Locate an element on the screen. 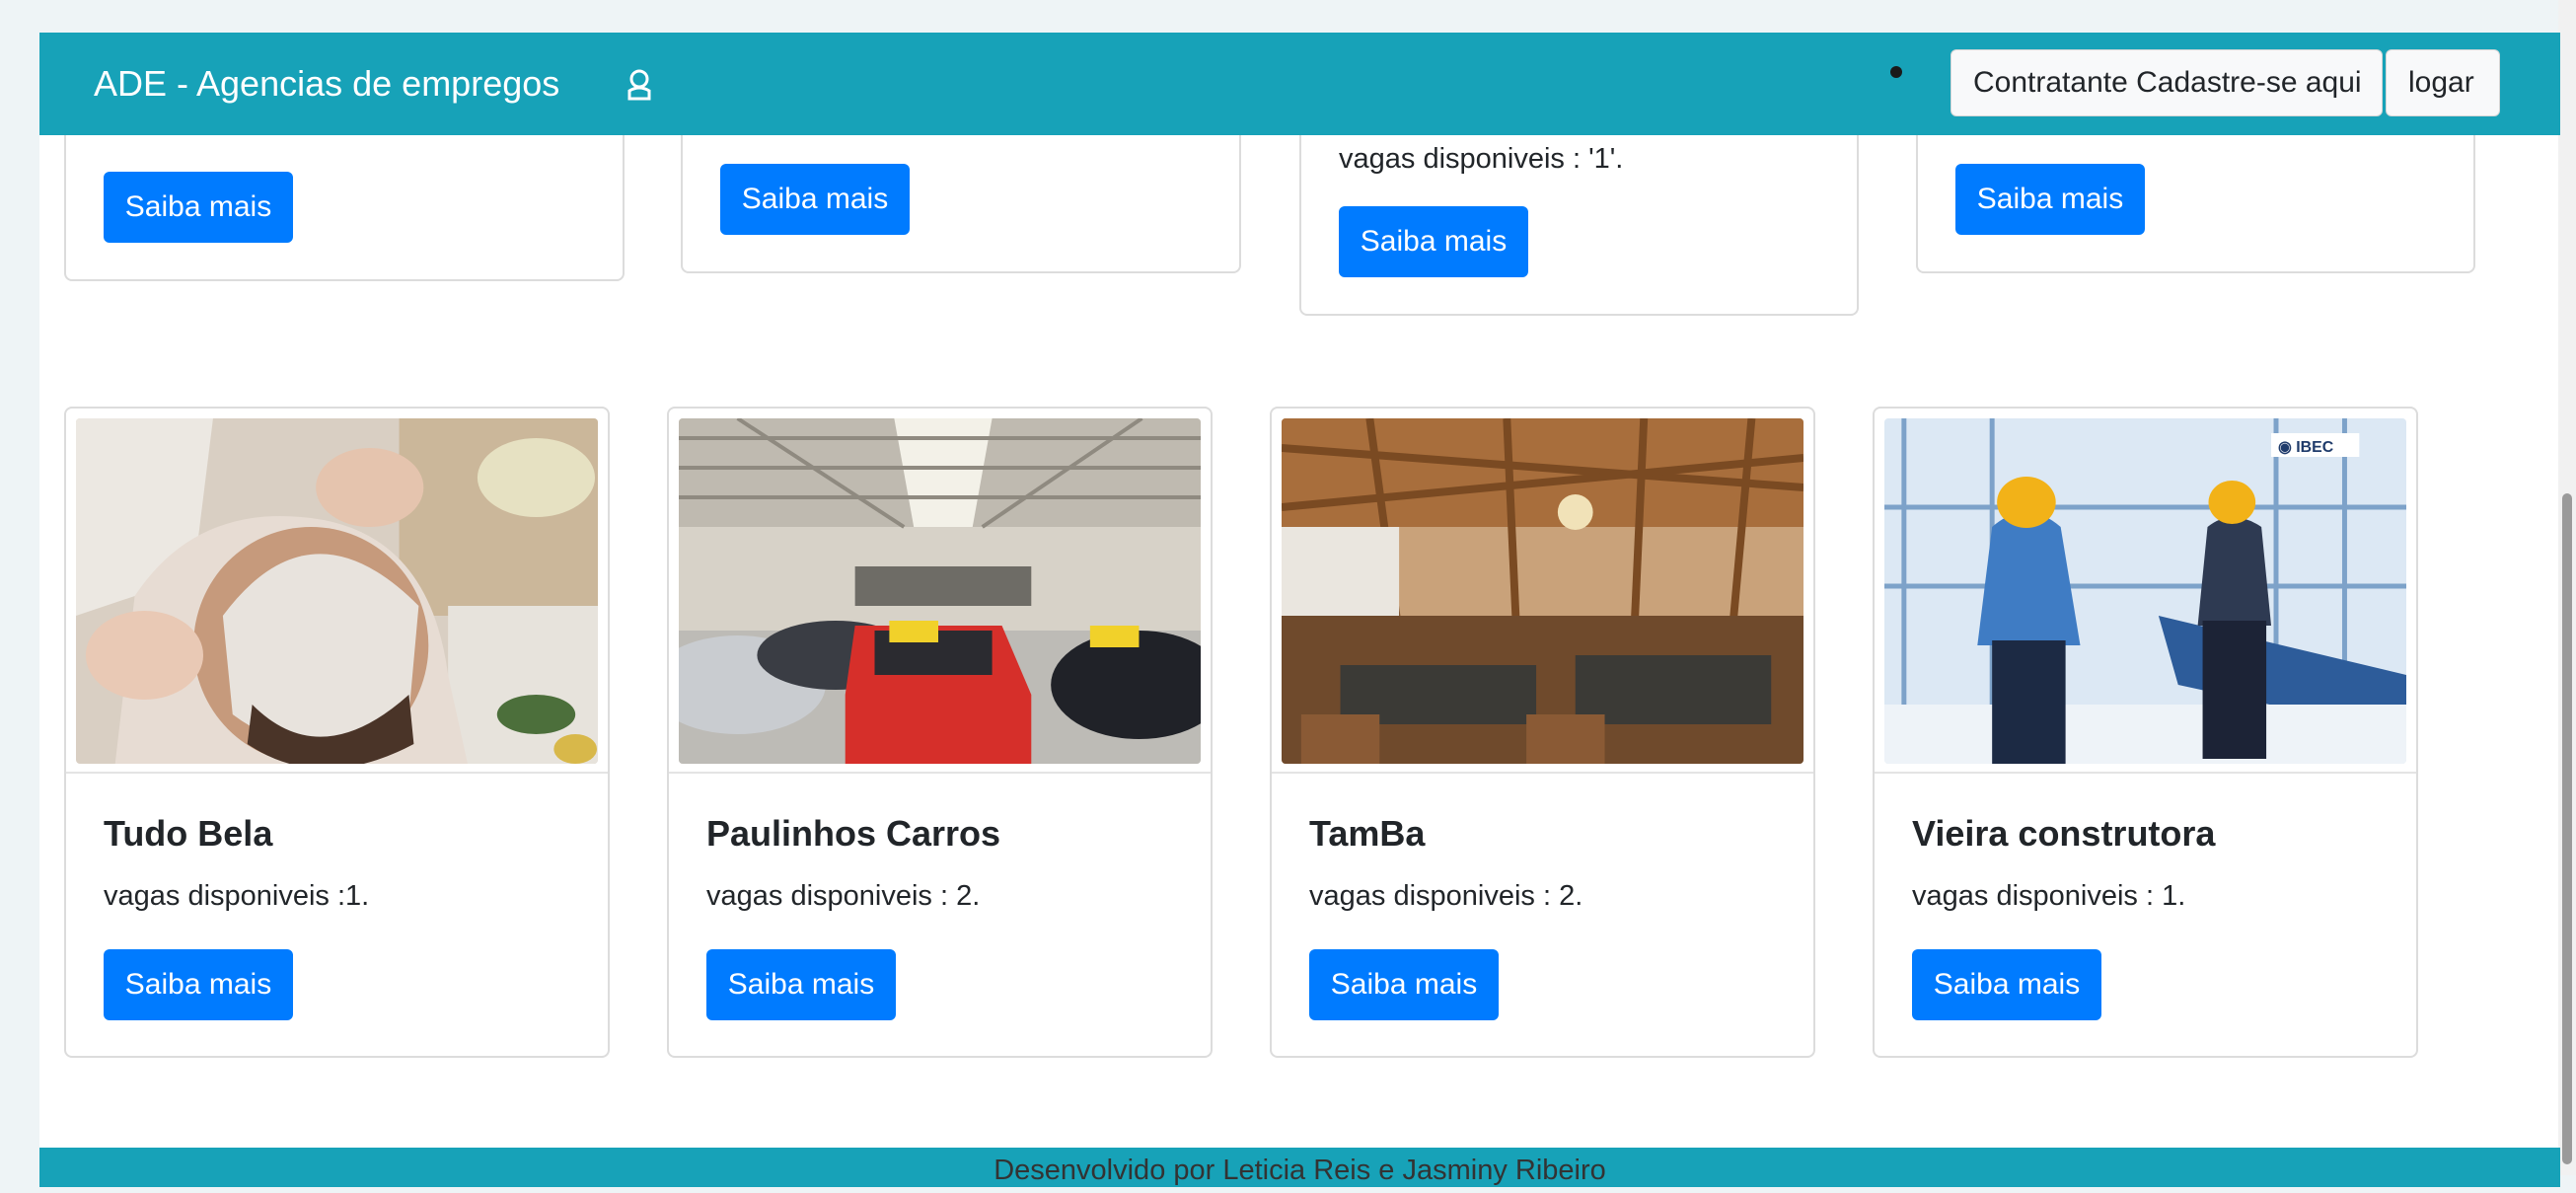 This screenshot has width=2576, height=1193. ibec-logo: ◉ IBEC is located at coordinates (2306, 447).